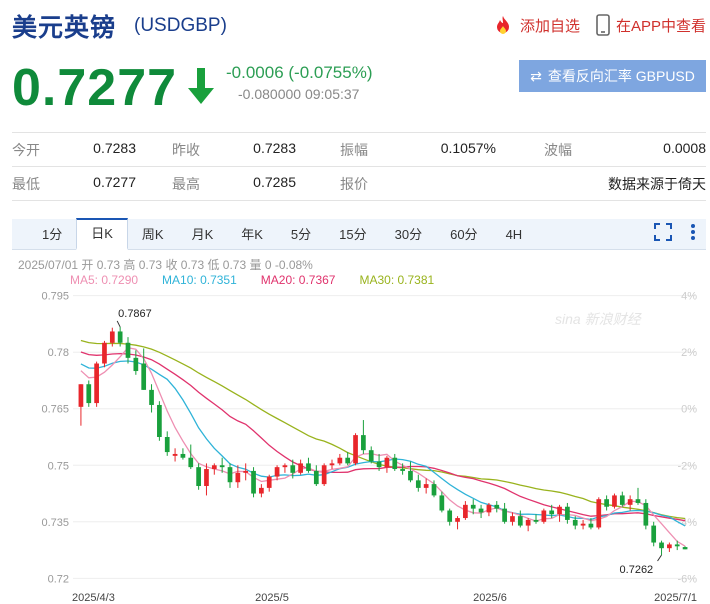 The image size is (710, 604). What do you see at coordinates (153, 234) in the screenshot?
I see `tab-weekly: 周K` at bounding box center [153, 234].